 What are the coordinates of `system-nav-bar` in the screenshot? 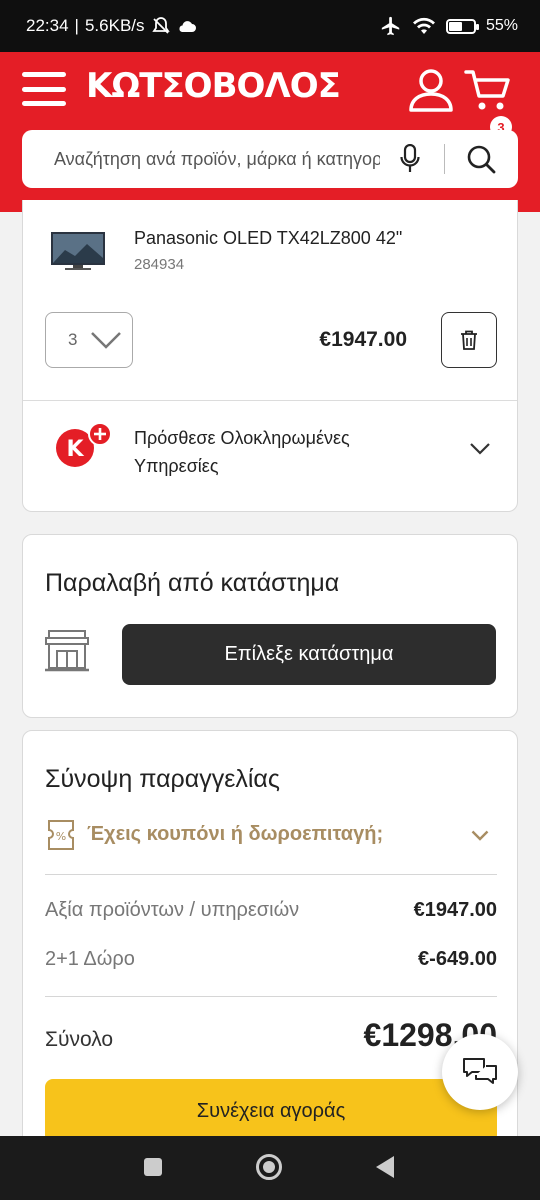 It's located at (270, 1168).